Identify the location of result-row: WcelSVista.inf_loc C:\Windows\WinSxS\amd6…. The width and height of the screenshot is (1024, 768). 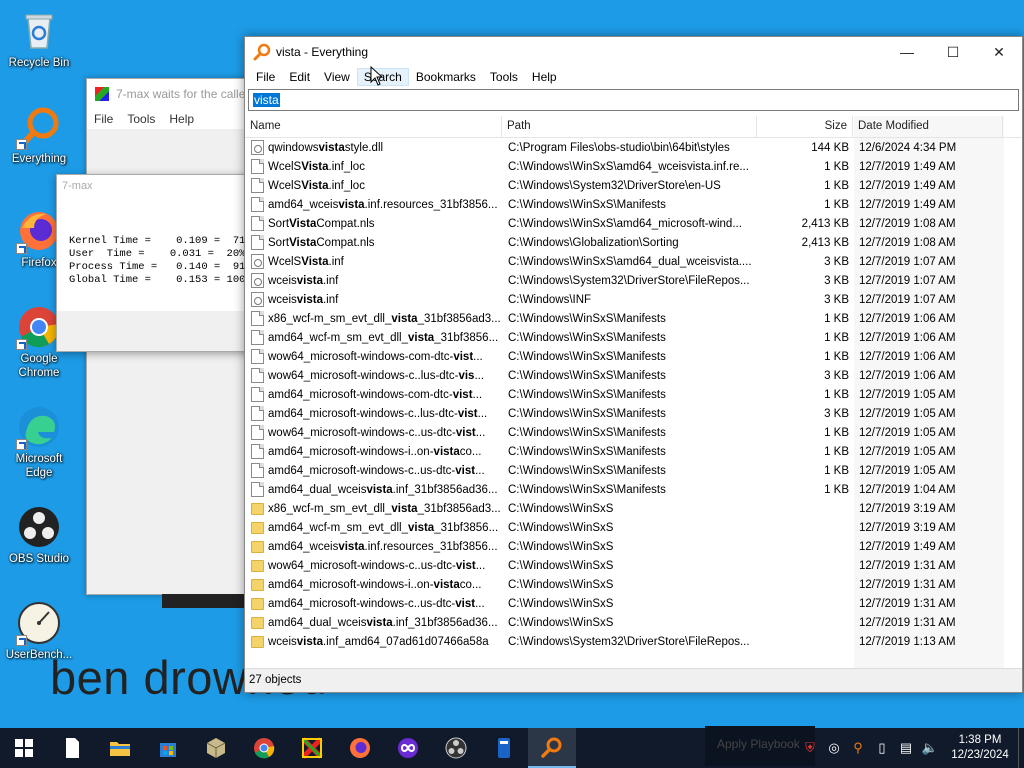
(625, 166).